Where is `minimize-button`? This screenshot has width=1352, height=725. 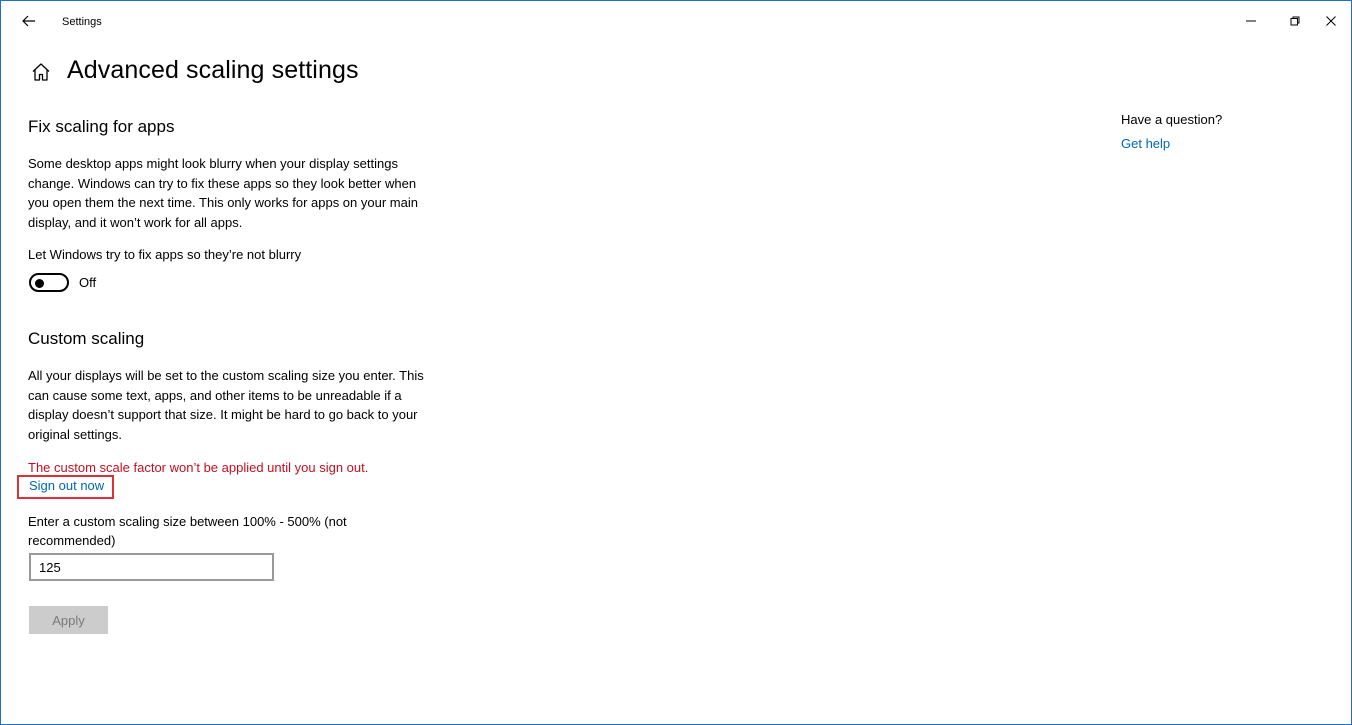 minimize-button is located at coordinates (1251, 21).